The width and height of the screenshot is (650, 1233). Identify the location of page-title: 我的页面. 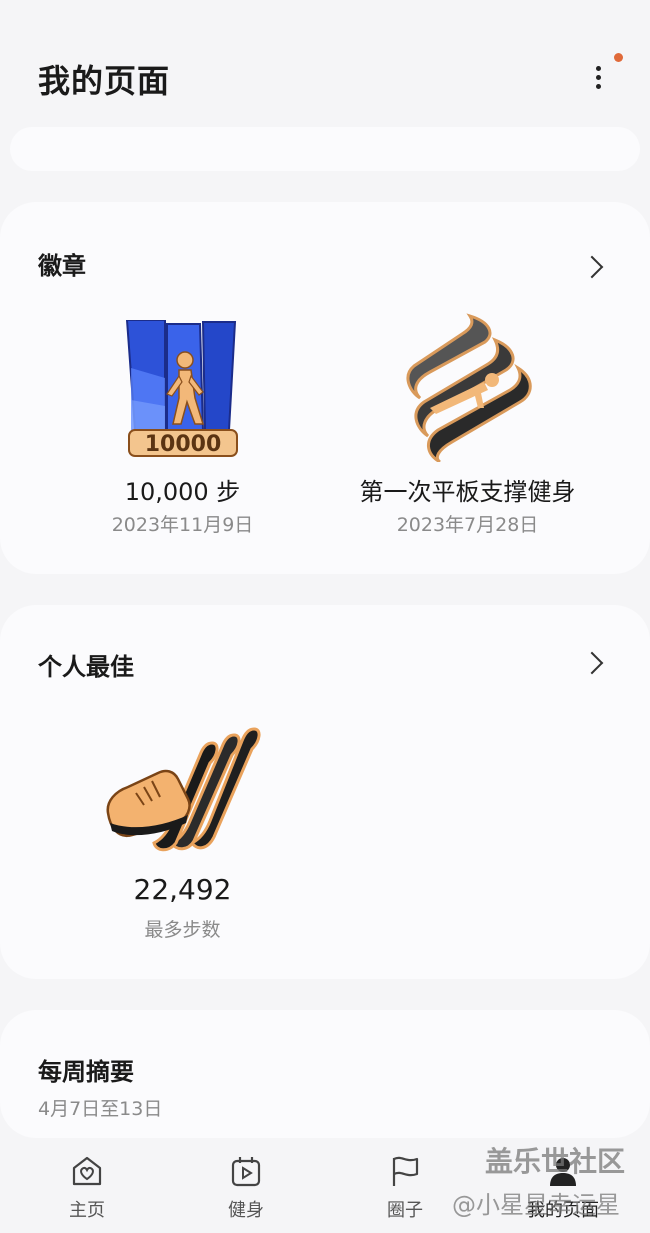
(104, 81).